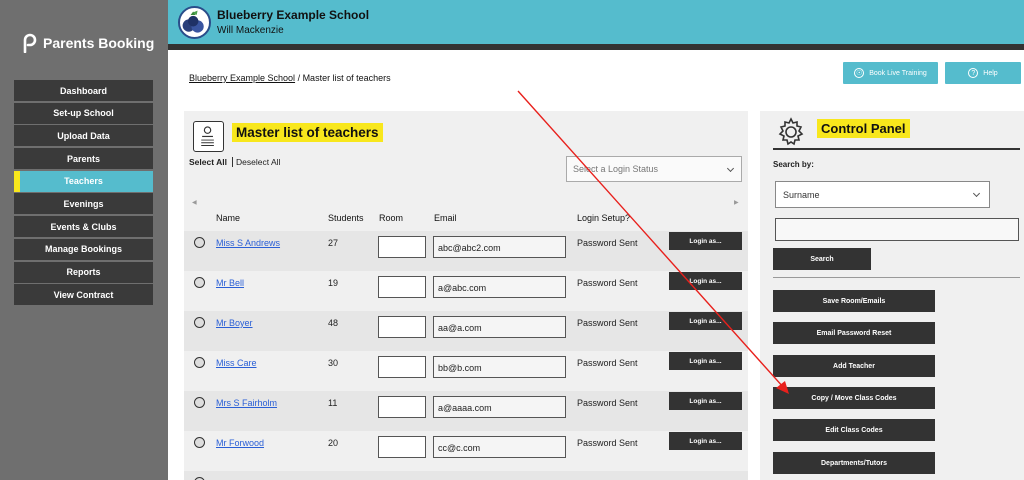 The height and width of the screenshot is (480, 1024). I want to click on email-input: abc@abc2.com, so click(499, 247).